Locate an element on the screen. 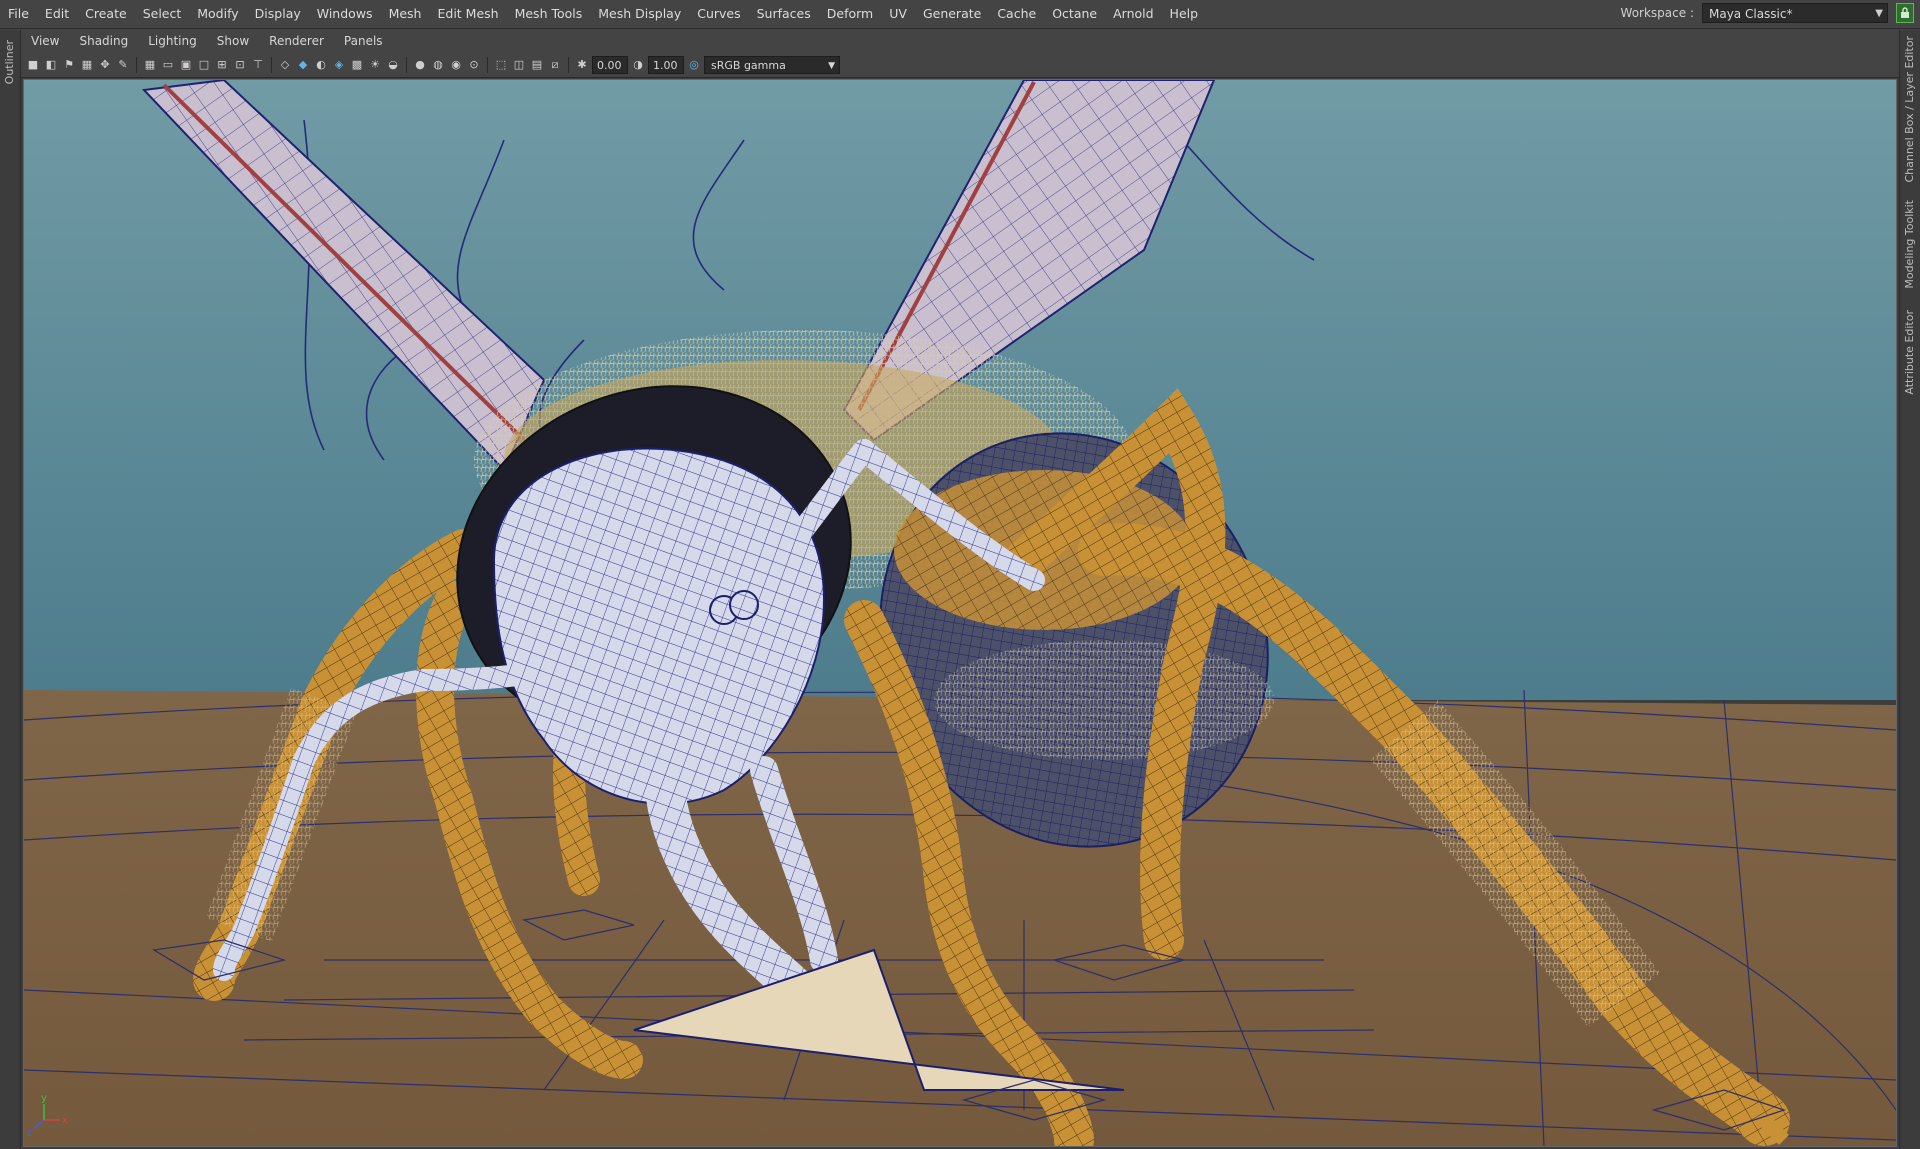  panel-menu-panels: Panels is located at coordinates (363, 41).